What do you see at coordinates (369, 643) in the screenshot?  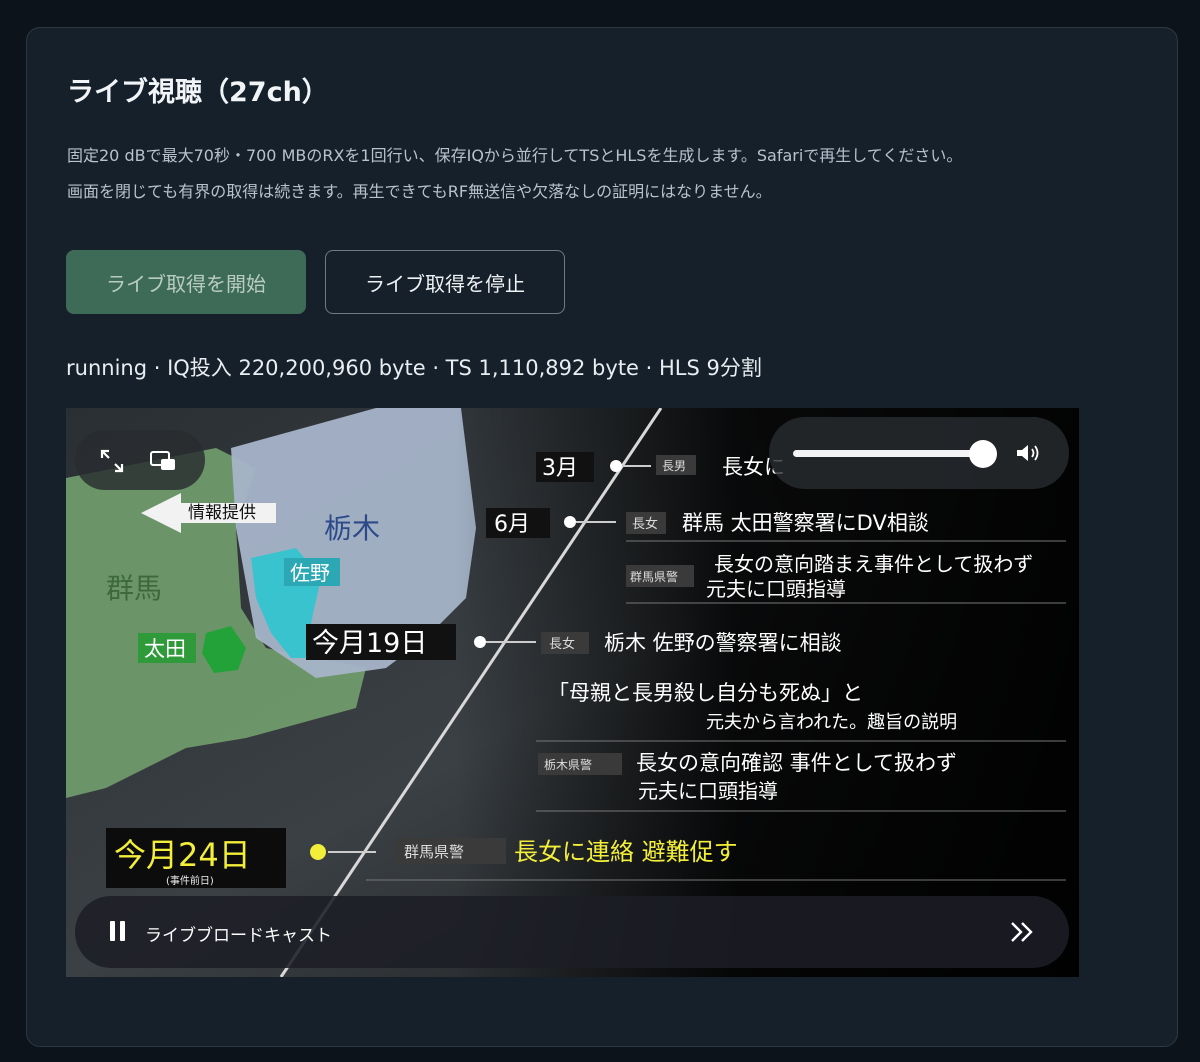 I see `timeline-date: 今月19日` at bounding box center [369, 643].